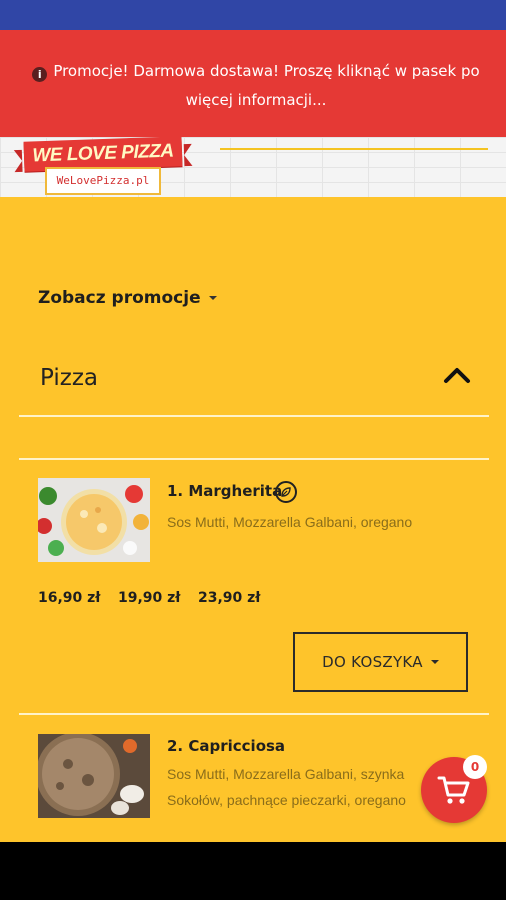  Describe the element at coordinates (372, 662) in the screenshot. I see `add-to-cart-label: DO KOSZYKA` at that location.